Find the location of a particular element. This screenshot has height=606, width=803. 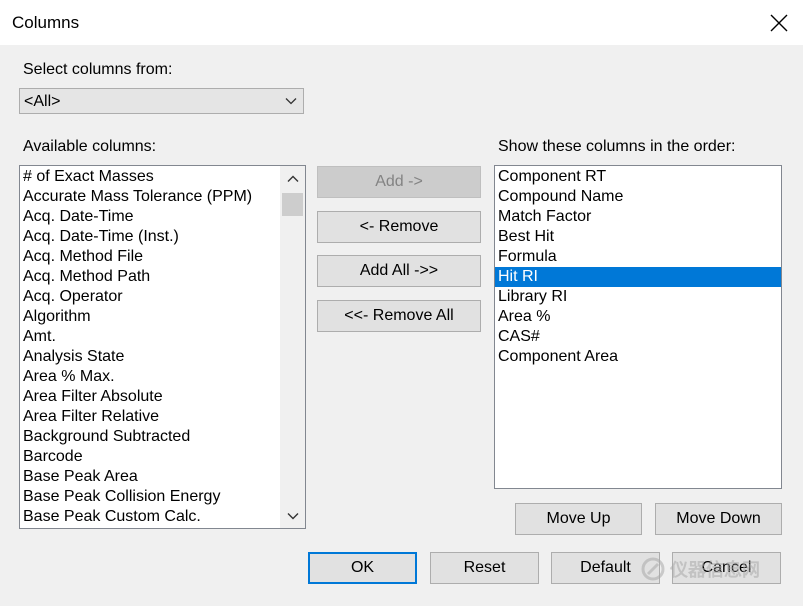

title-bar: Columns is located at coordinates (401, 22).